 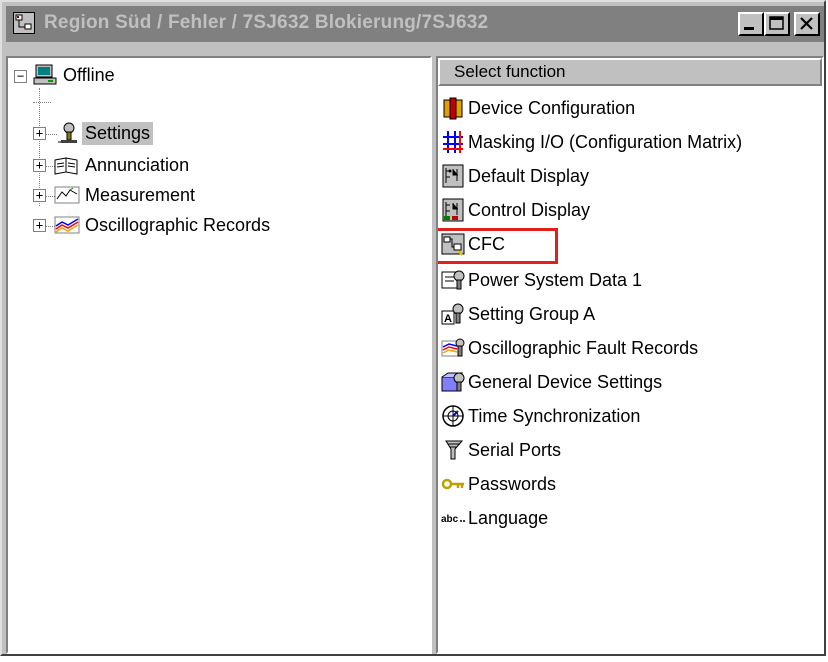 I want to click on function-item-device-configuration: Device Configuration, so click(x=537, y=108).